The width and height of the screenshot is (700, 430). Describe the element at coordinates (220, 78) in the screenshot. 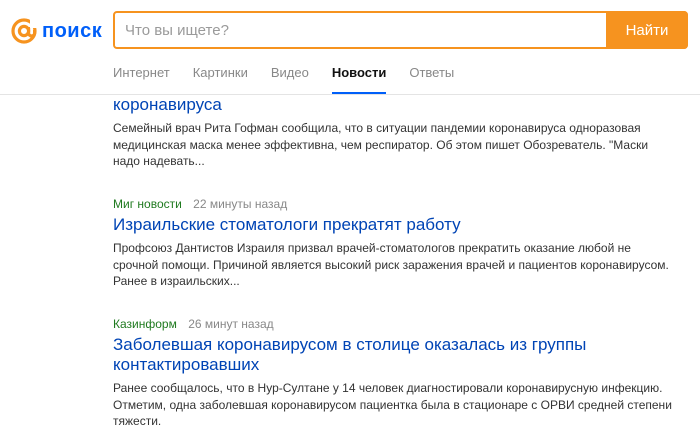

I see `tab-images: Картинки` at that location.